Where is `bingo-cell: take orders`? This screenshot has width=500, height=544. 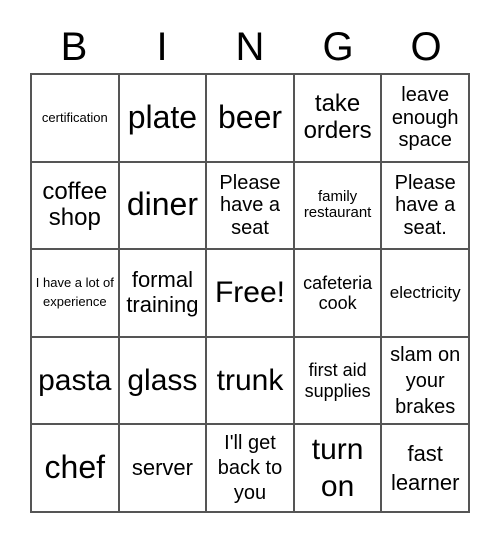 bingo-cell: take orders is located at coordinates (337, 118).